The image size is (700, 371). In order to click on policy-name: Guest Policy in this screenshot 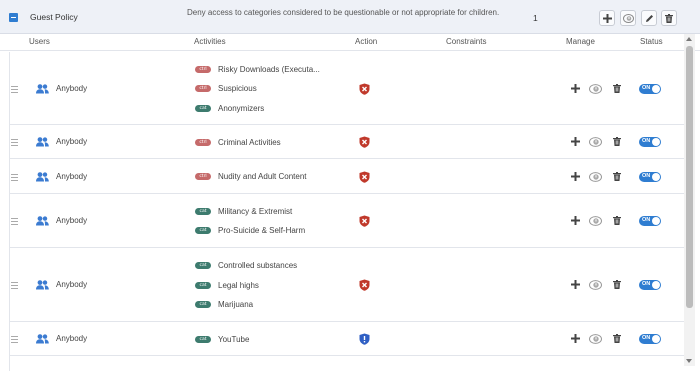, I will do `click(54, 17)`.